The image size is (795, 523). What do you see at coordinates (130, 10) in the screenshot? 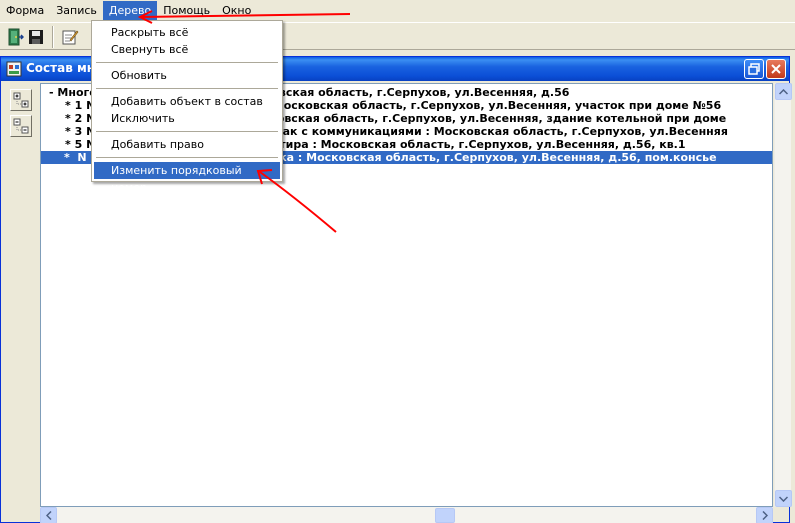
I see `menu-derevo: Дерево` at bounding box center [130, 10].